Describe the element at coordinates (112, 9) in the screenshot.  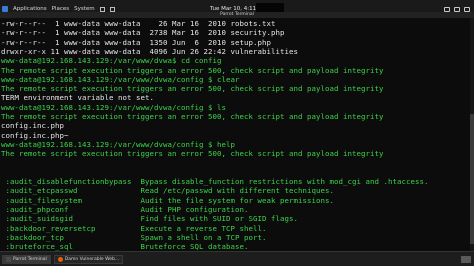
I see `launcher-browser-icon` at that location.